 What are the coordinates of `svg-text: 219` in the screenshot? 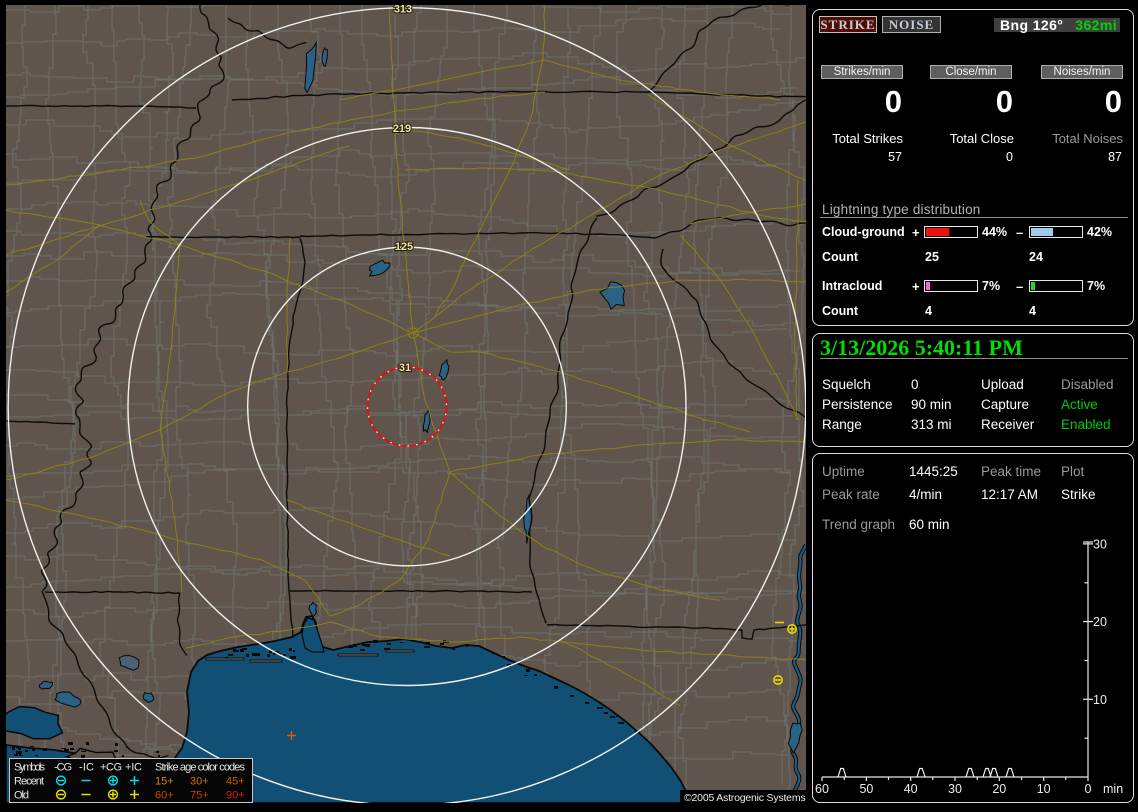 It's located at (402, 129).